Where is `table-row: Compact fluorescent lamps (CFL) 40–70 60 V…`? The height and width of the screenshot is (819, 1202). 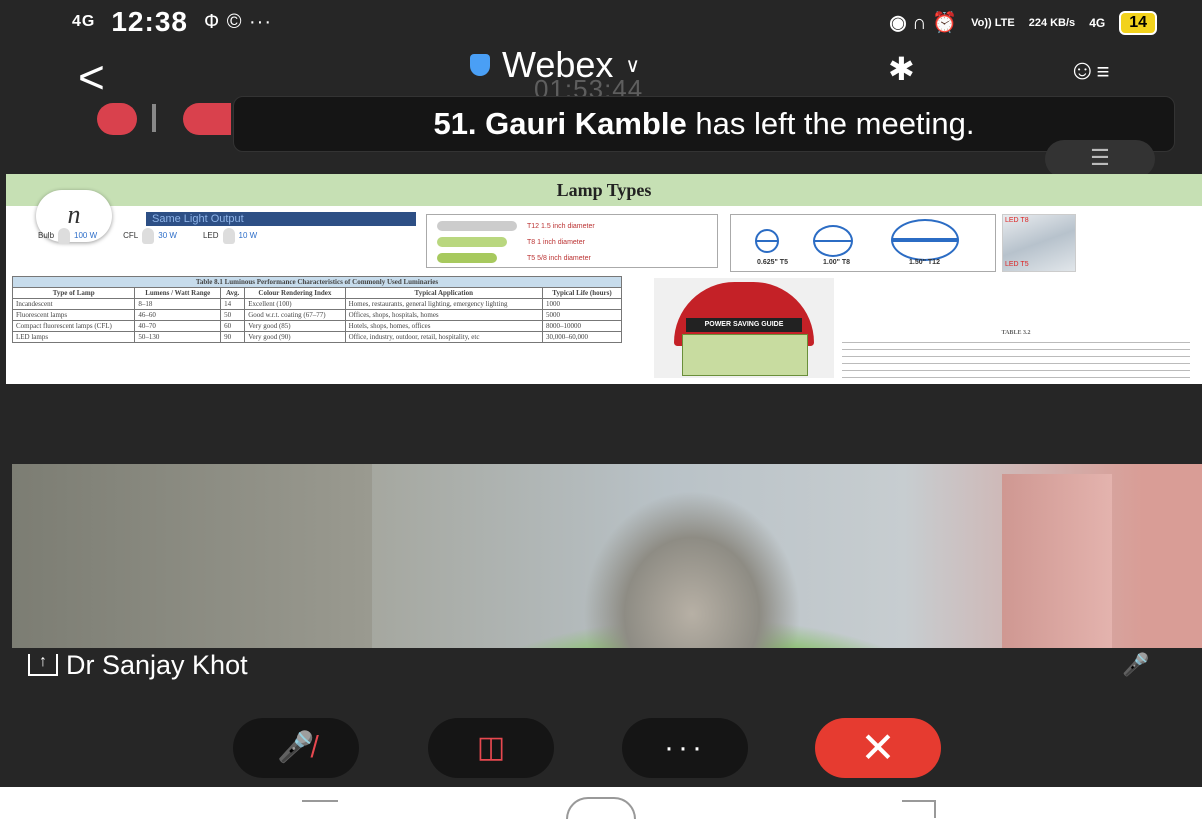 table-row: Compact fluorescent lamps (CFL) 40–70 60 V… is located at coordinates (317, 326).